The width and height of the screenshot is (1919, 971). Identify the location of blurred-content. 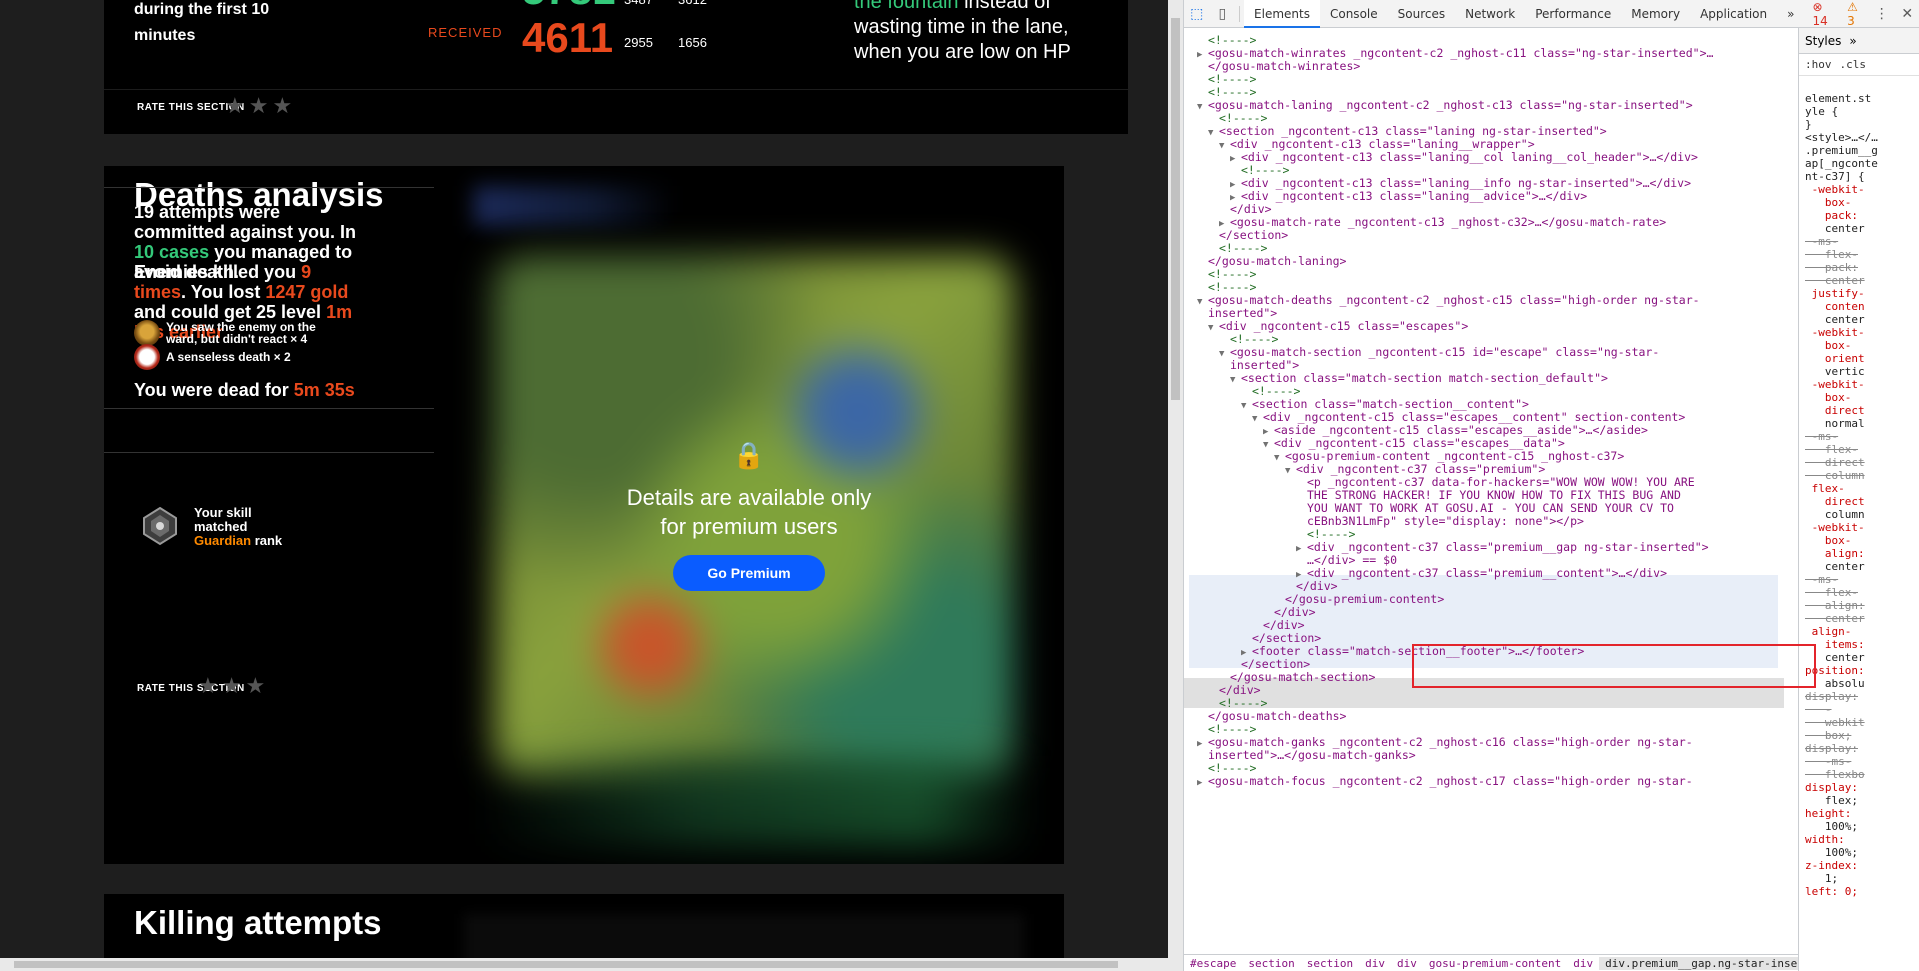
(744, 936).